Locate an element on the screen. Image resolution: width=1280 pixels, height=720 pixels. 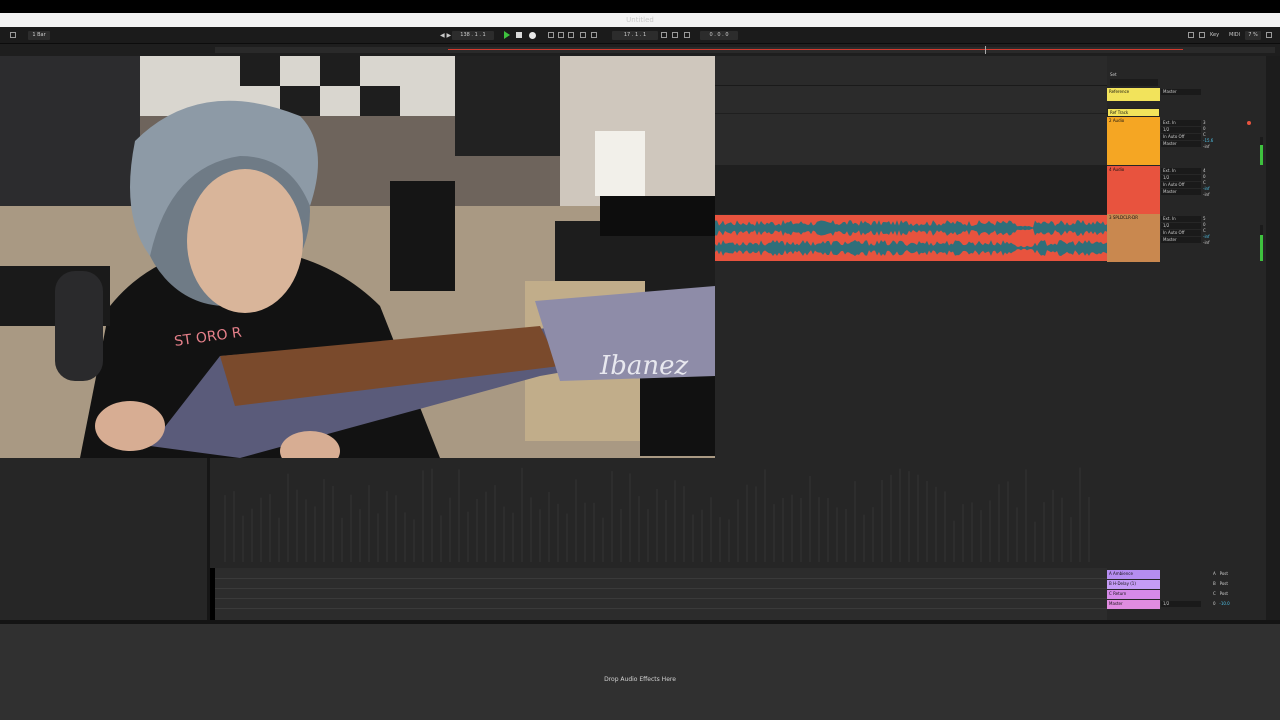
cpu-meter: 7 % is located at coordinates (1253, 35).